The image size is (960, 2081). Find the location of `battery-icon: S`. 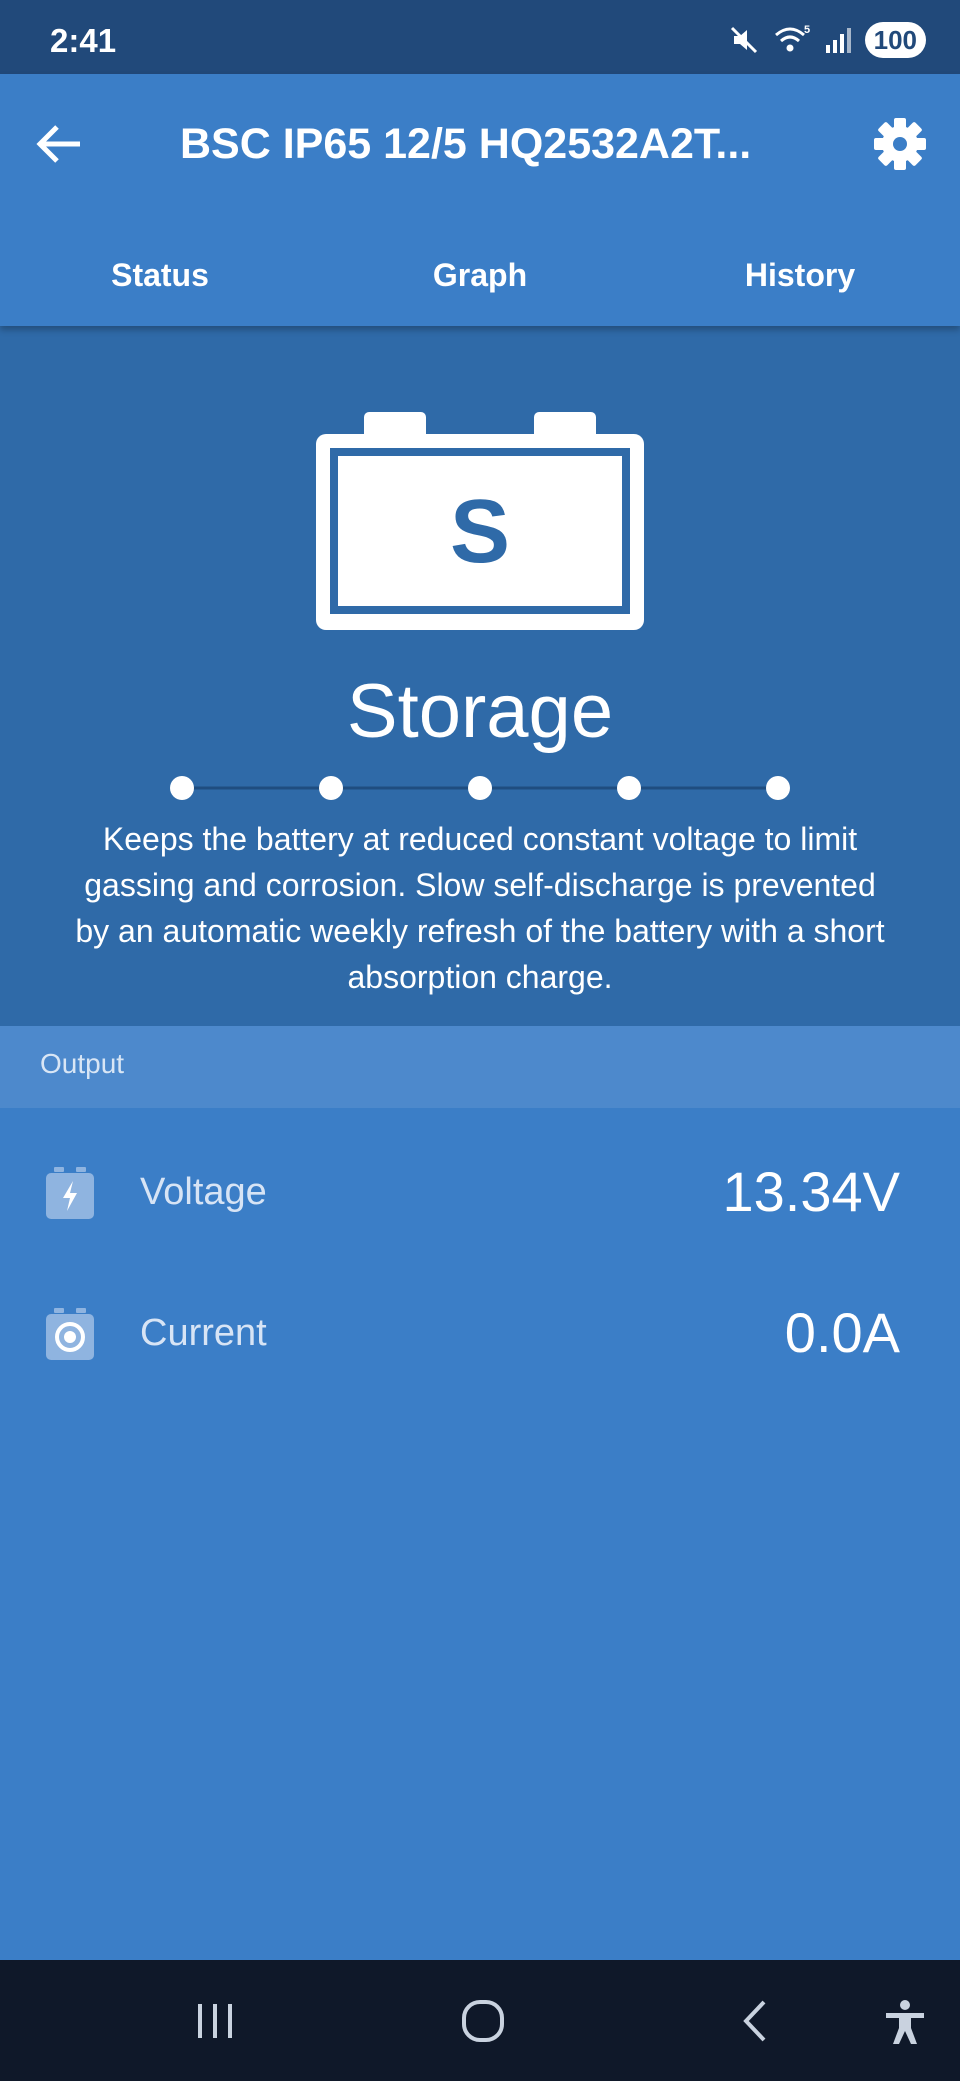

battery-icon: S is located at coordinates (480, 521).